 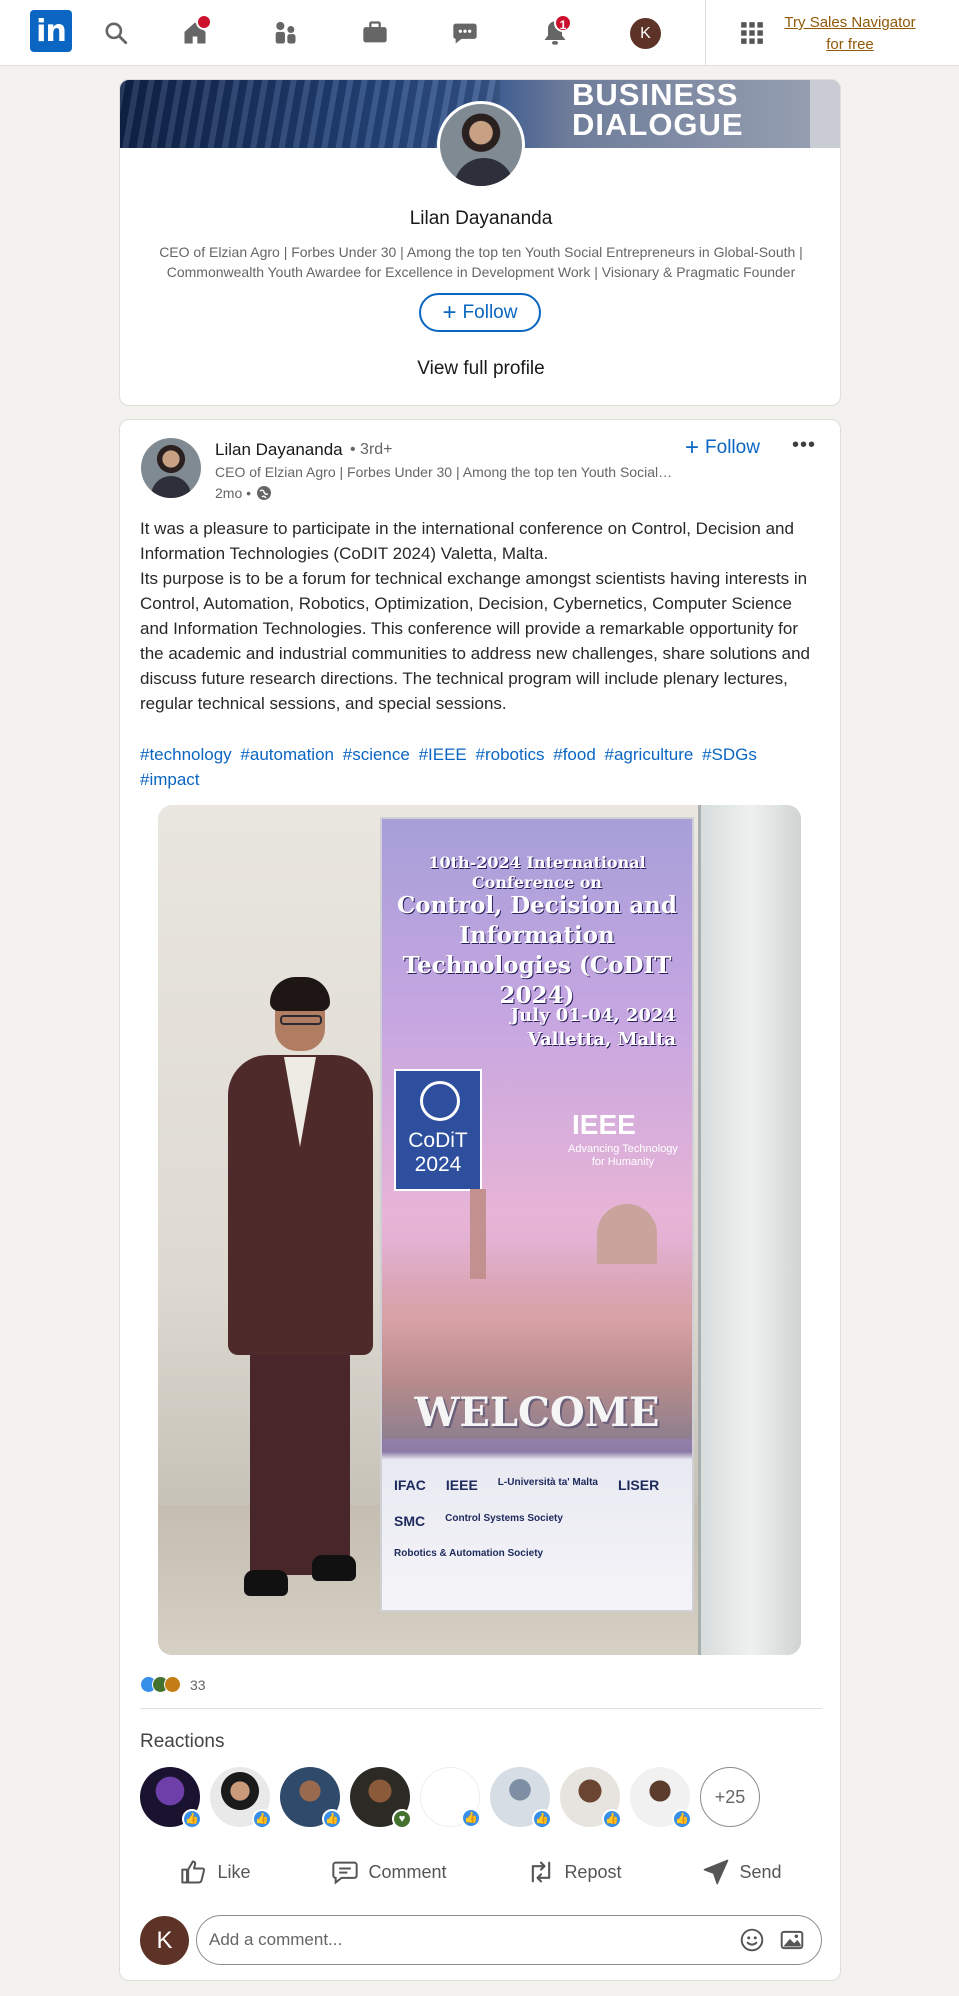 I want to click on divider, so click(x=481, y=1708).